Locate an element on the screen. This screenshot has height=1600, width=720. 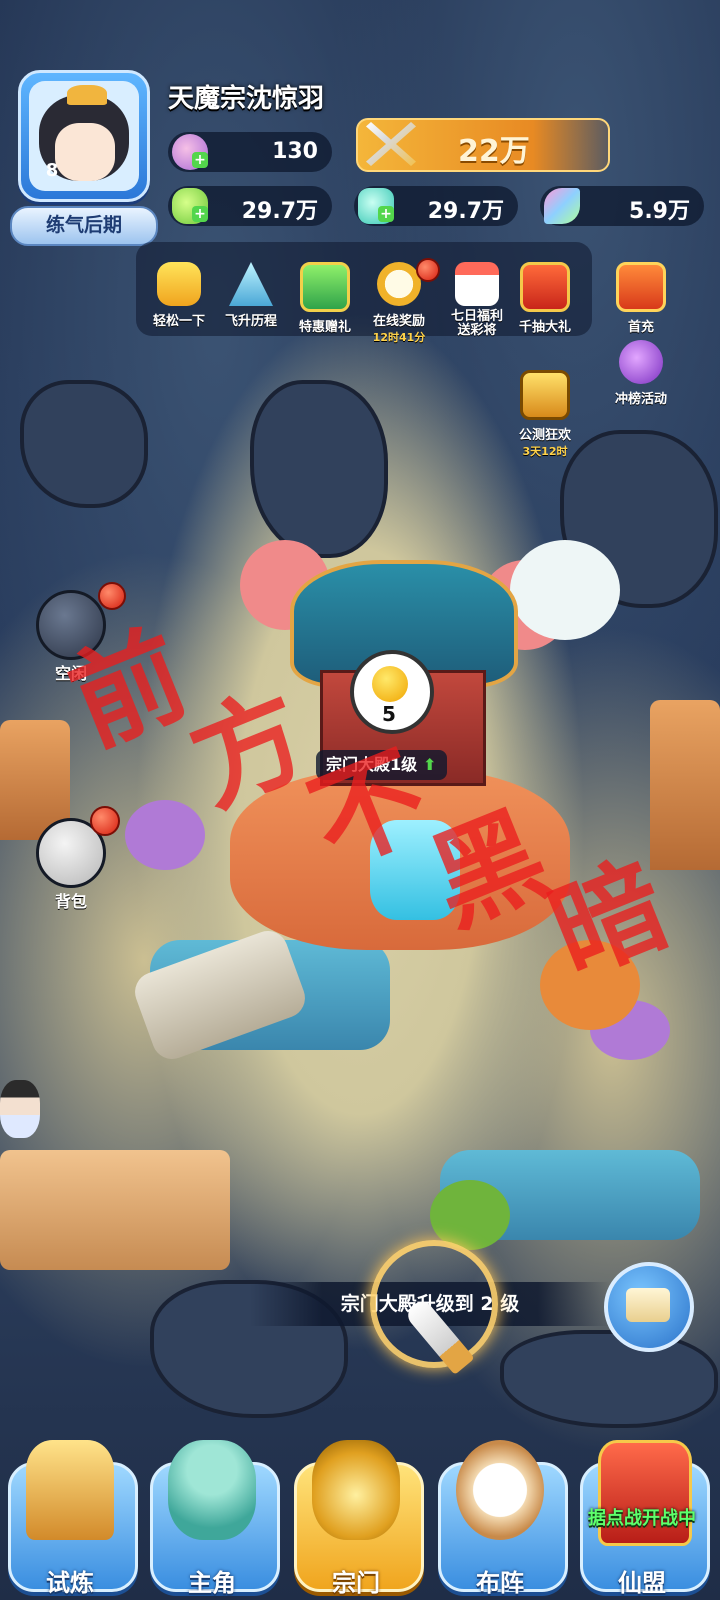
yin-yang-disc-icon is located at coordinates (500, 1490).